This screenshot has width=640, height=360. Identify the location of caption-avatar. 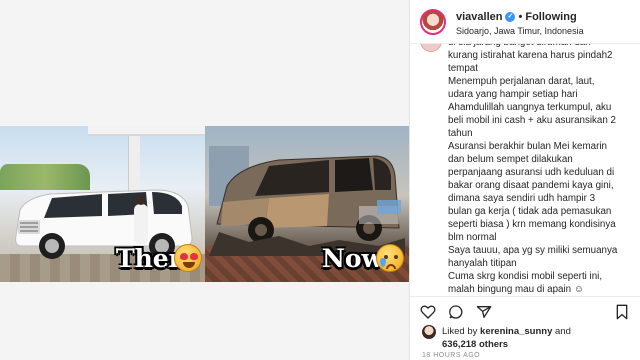
(431, 48).